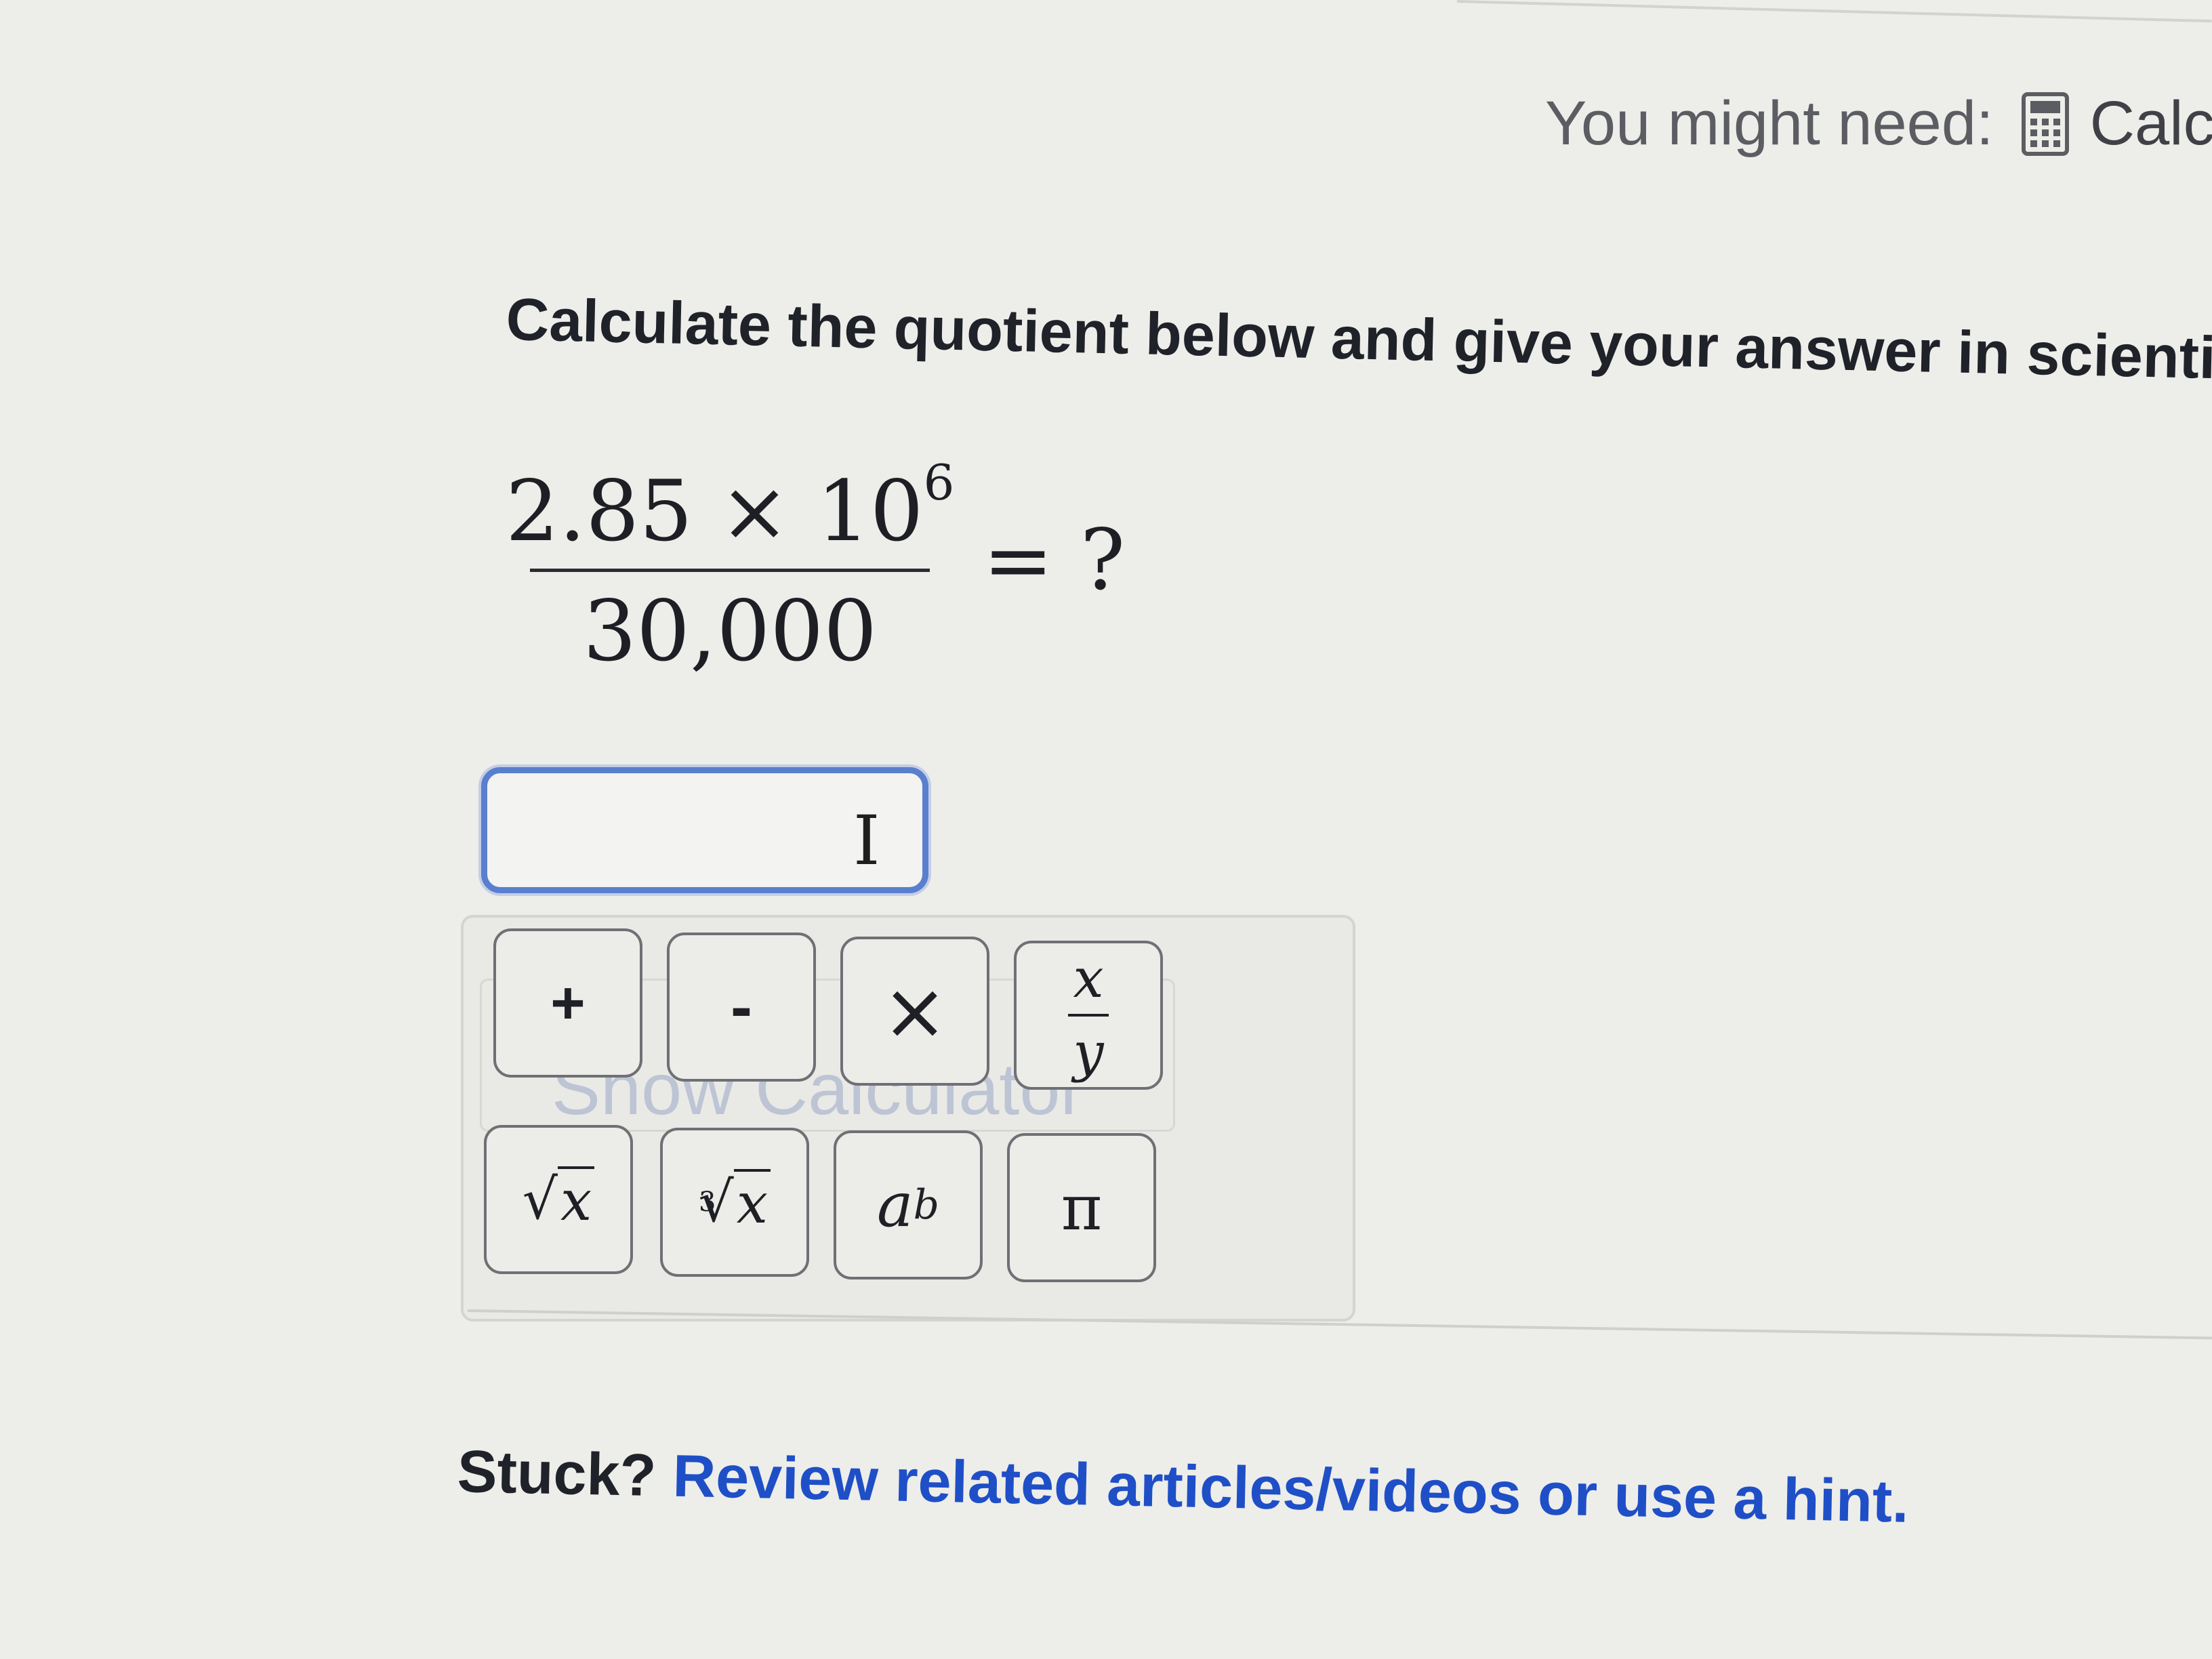  I want to click on might-need-label: You might need:, so click(1769, 123).